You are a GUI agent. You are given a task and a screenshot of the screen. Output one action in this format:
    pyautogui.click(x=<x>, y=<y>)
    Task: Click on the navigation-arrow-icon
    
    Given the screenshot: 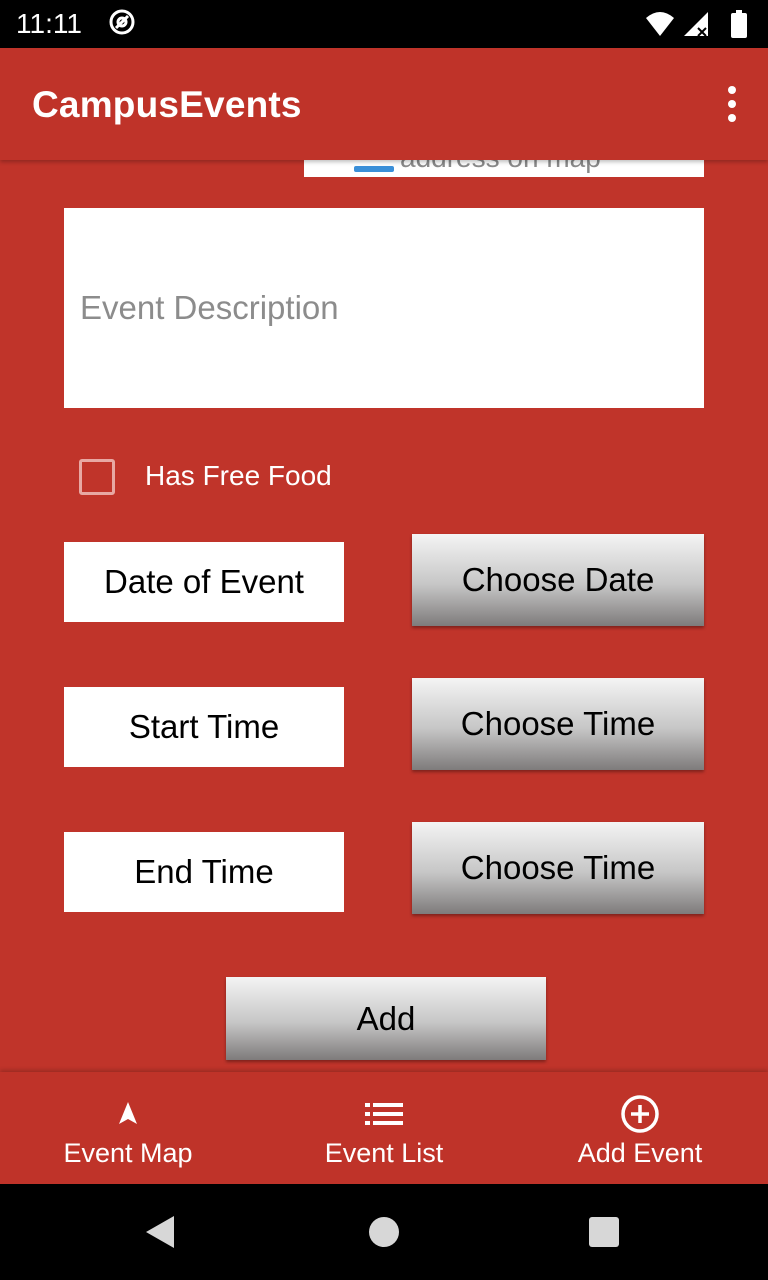 What is the action you would take?
    pyautogui.click(x=128, y=1113)
    